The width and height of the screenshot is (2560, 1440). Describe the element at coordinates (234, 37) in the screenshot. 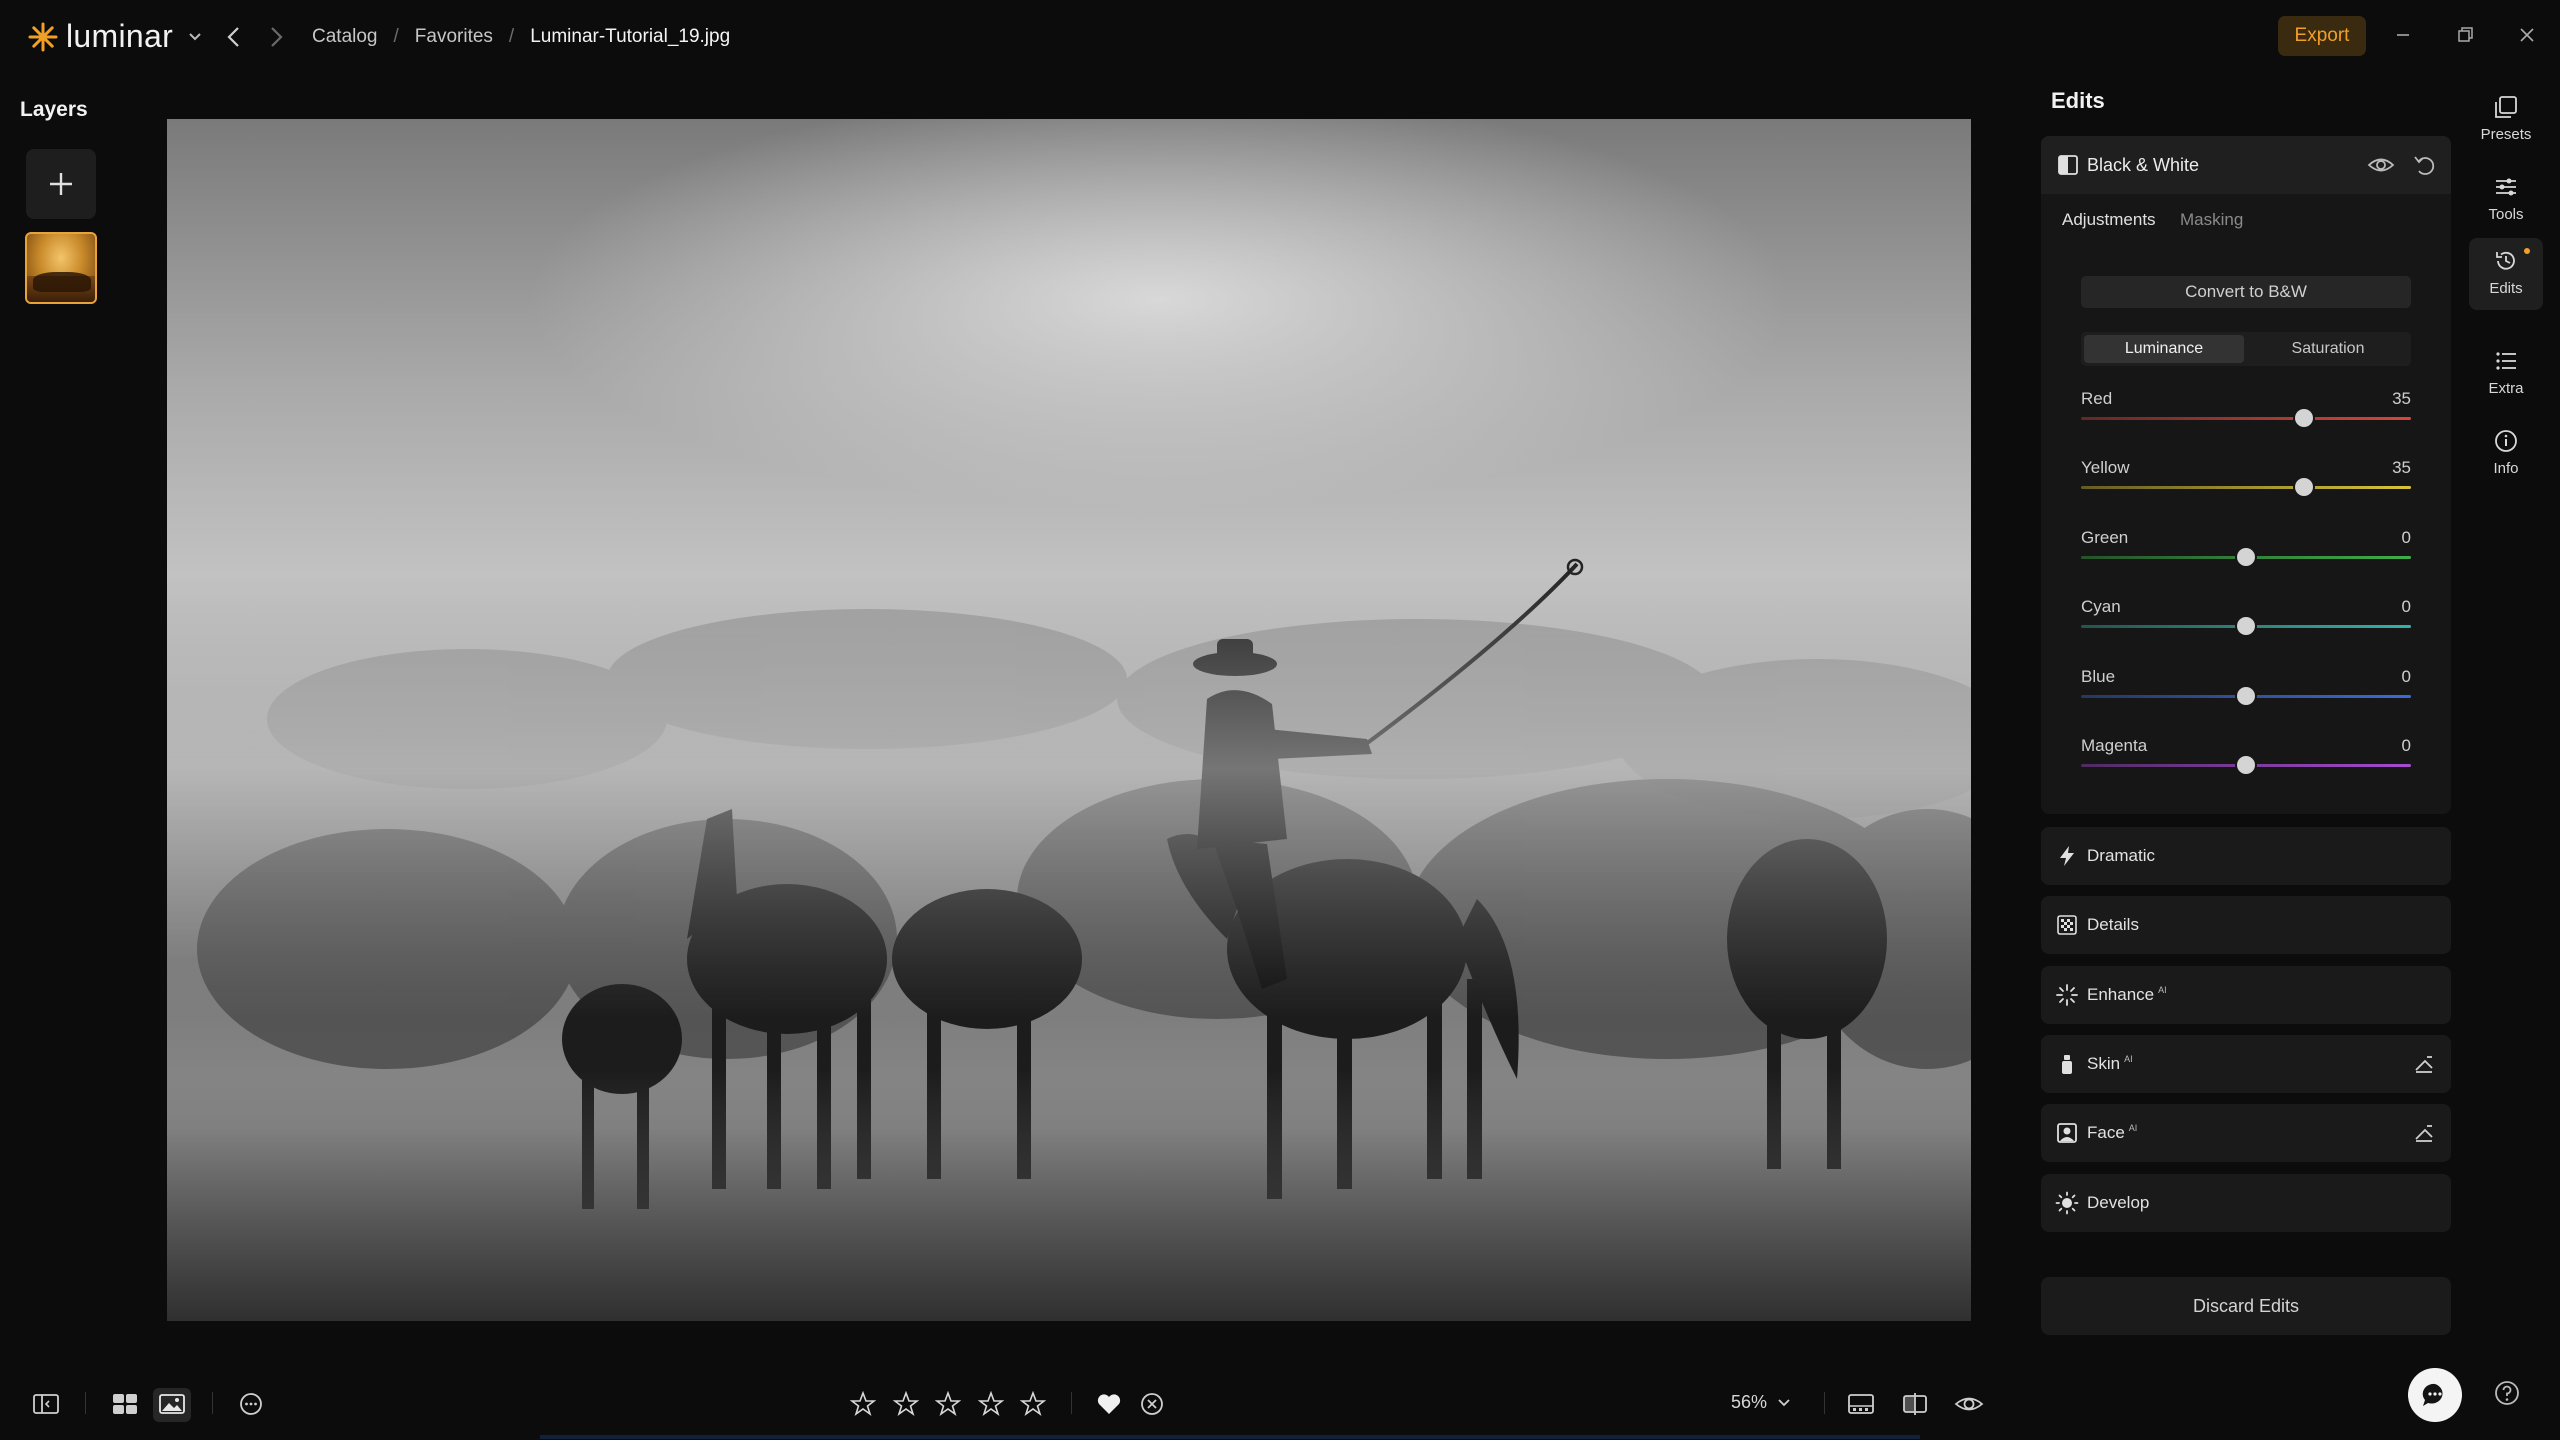

I see `back-arrow-icon` at that location.